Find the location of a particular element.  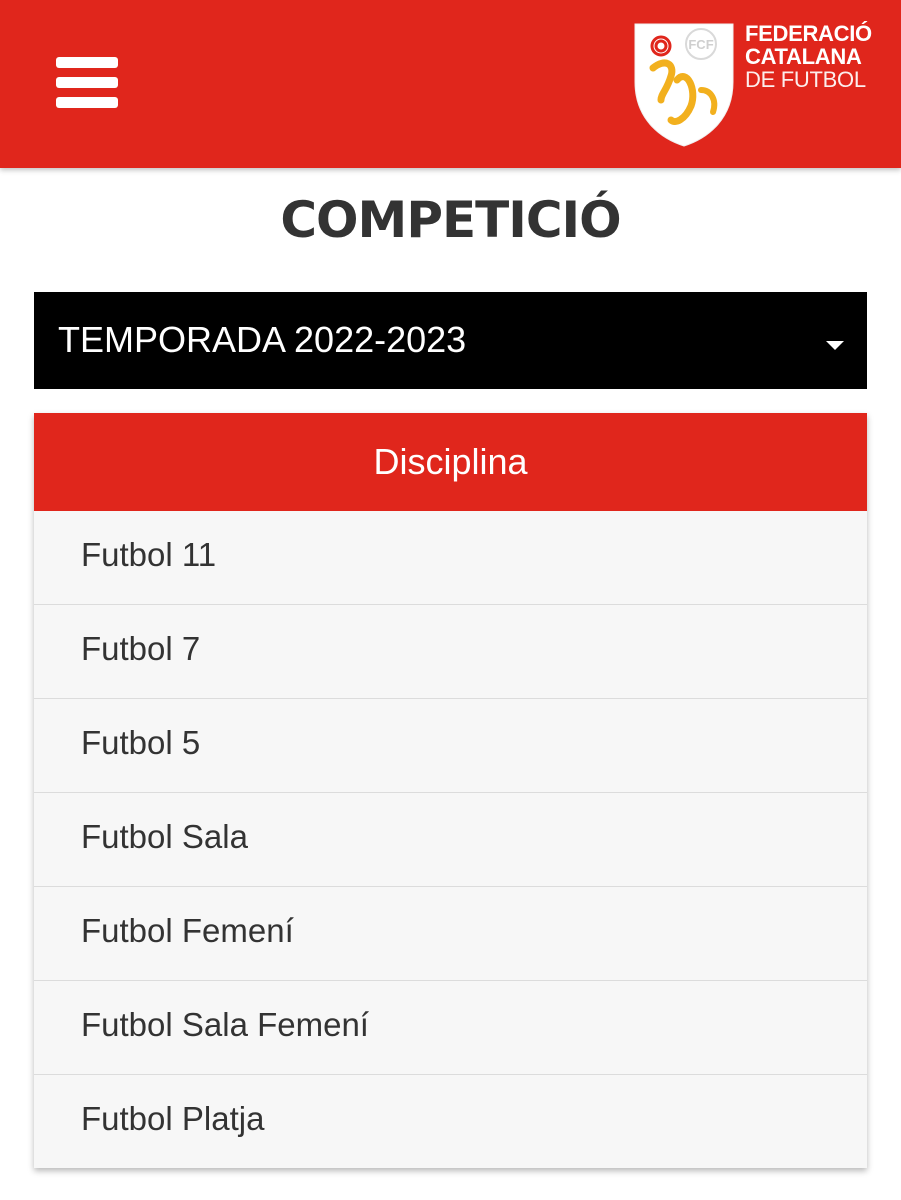

list-item-label: Futbol 11 is located at coordinates (149, 554).